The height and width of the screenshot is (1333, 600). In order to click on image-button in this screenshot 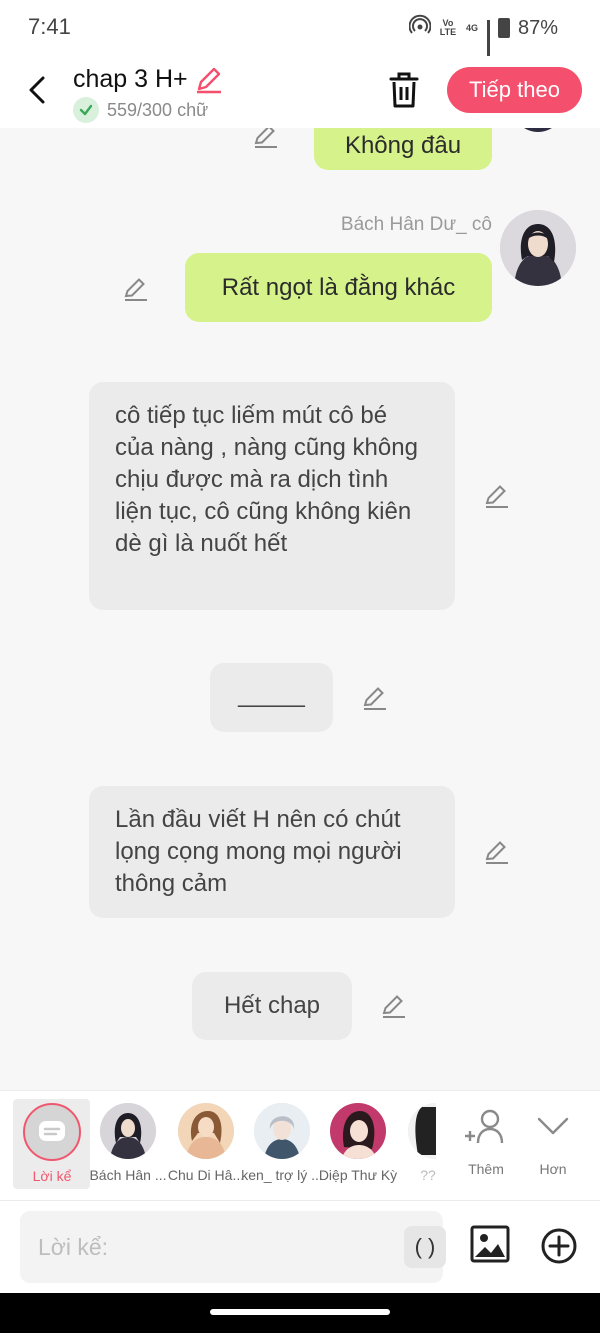, I will do `click(490, 1245)`.